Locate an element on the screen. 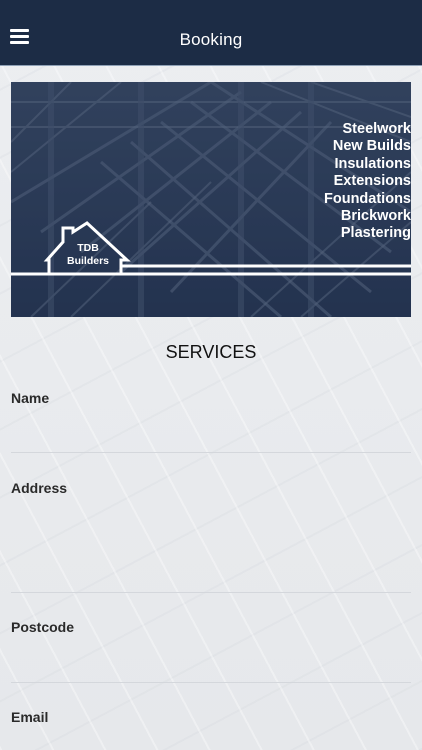 The height and width of the screenshot is (750, 422). service-item: Insulations is located at coordinates (372, 163).